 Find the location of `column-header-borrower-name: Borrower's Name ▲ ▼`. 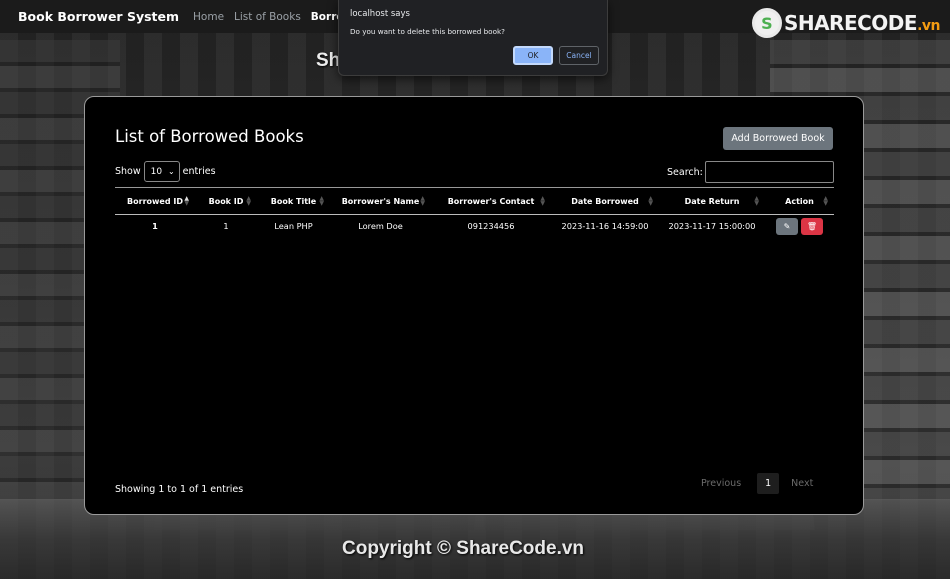

column-header-borrower-name: Borrower's Name ▲ ▼ is located at coordinates (380, 201).